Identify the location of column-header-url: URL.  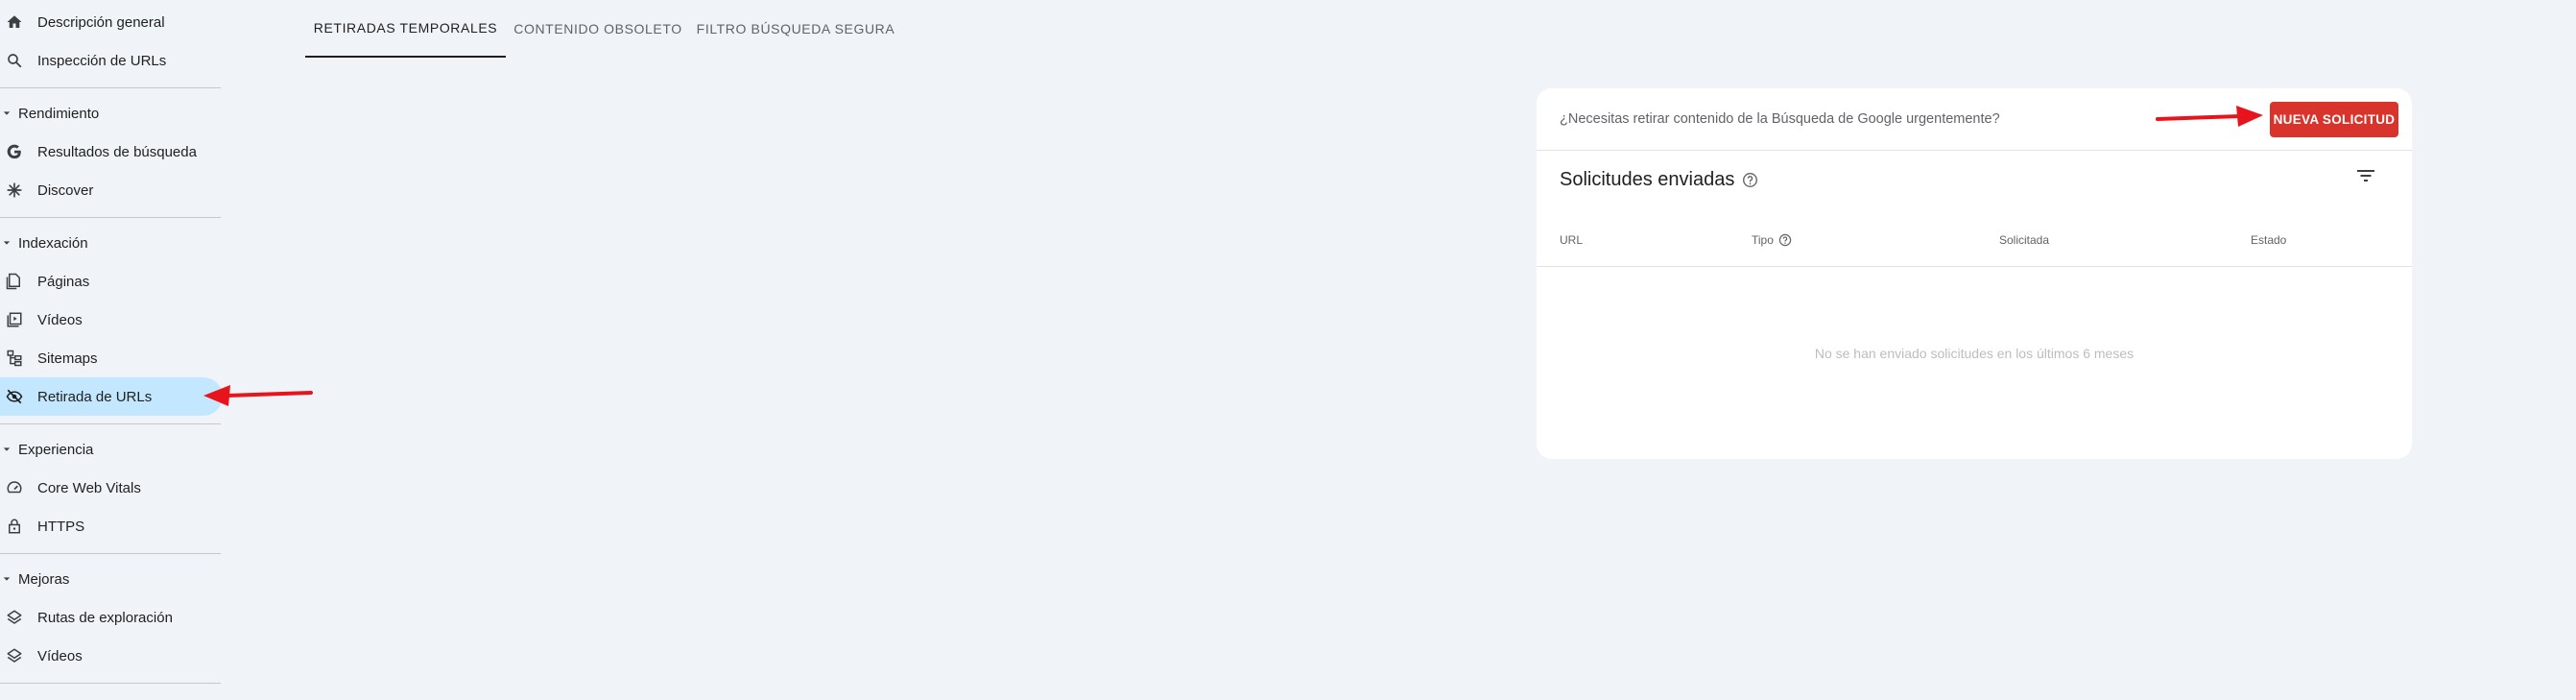
(1571, 240).